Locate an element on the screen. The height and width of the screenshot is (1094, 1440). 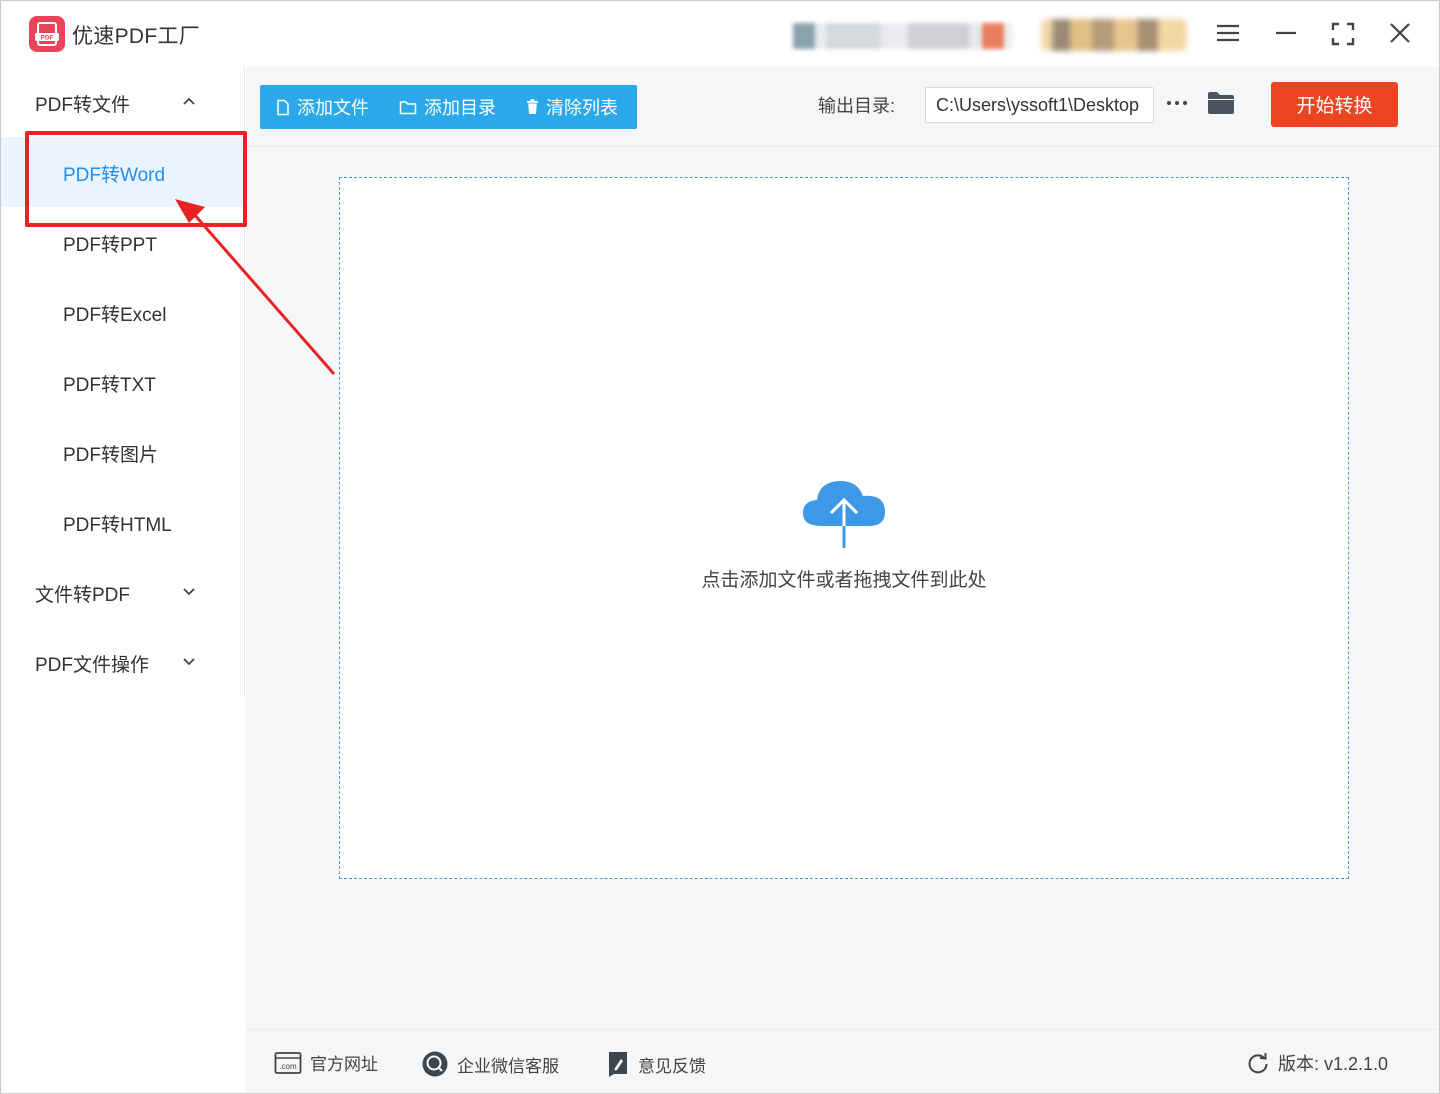
sidebar-item-pdf-to-ppt: PDF转PPT is located at coordinates (123, 242).